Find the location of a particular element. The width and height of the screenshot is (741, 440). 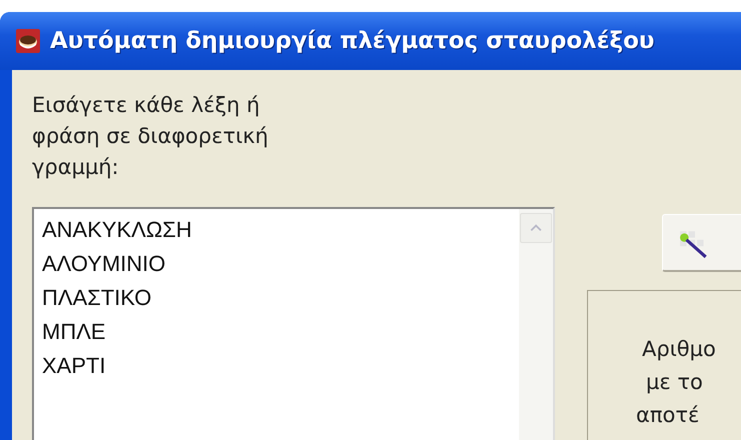

instruction-label: Εισάγετε κάθε λέξη ή φράση σε διαφορετική γραμμή: is located at coordinates (151, 136).